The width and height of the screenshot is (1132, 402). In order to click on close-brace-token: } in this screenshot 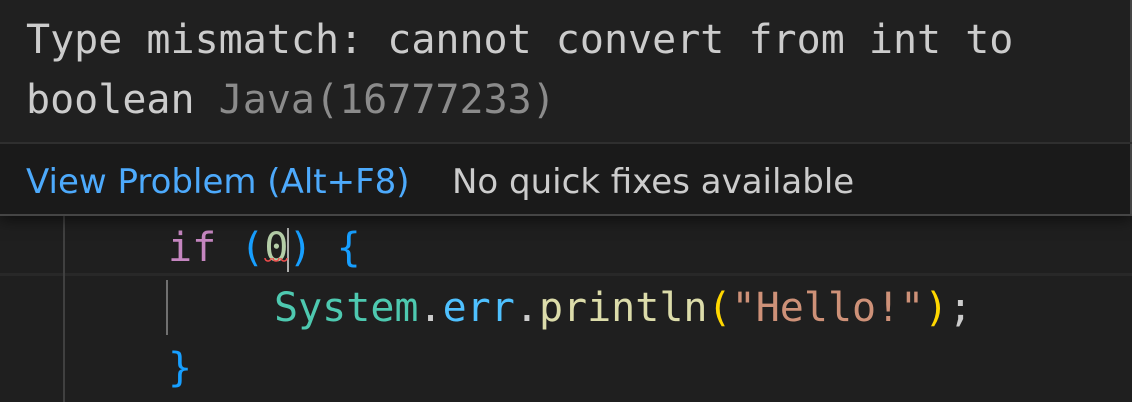, I will do `click(180, 368)`.